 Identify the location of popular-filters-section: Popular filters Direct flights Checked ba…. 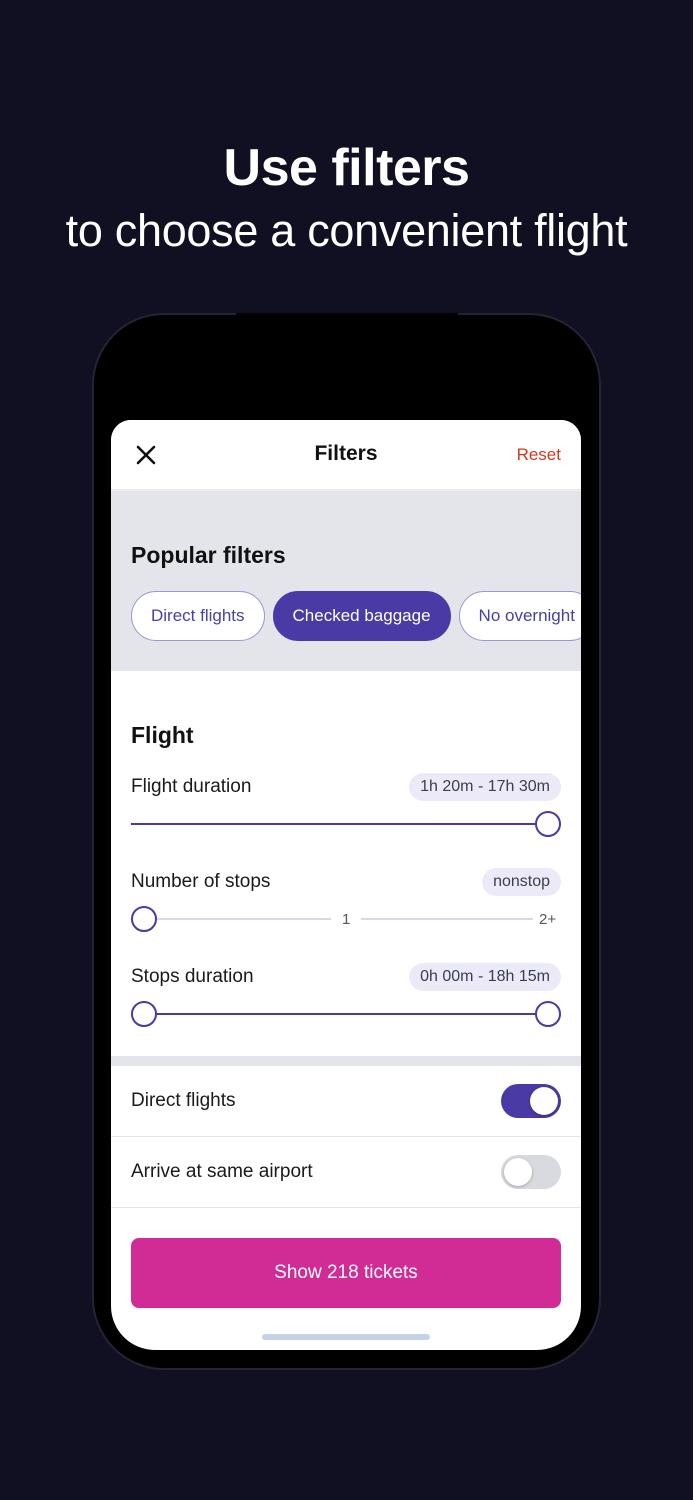
(346, 581).